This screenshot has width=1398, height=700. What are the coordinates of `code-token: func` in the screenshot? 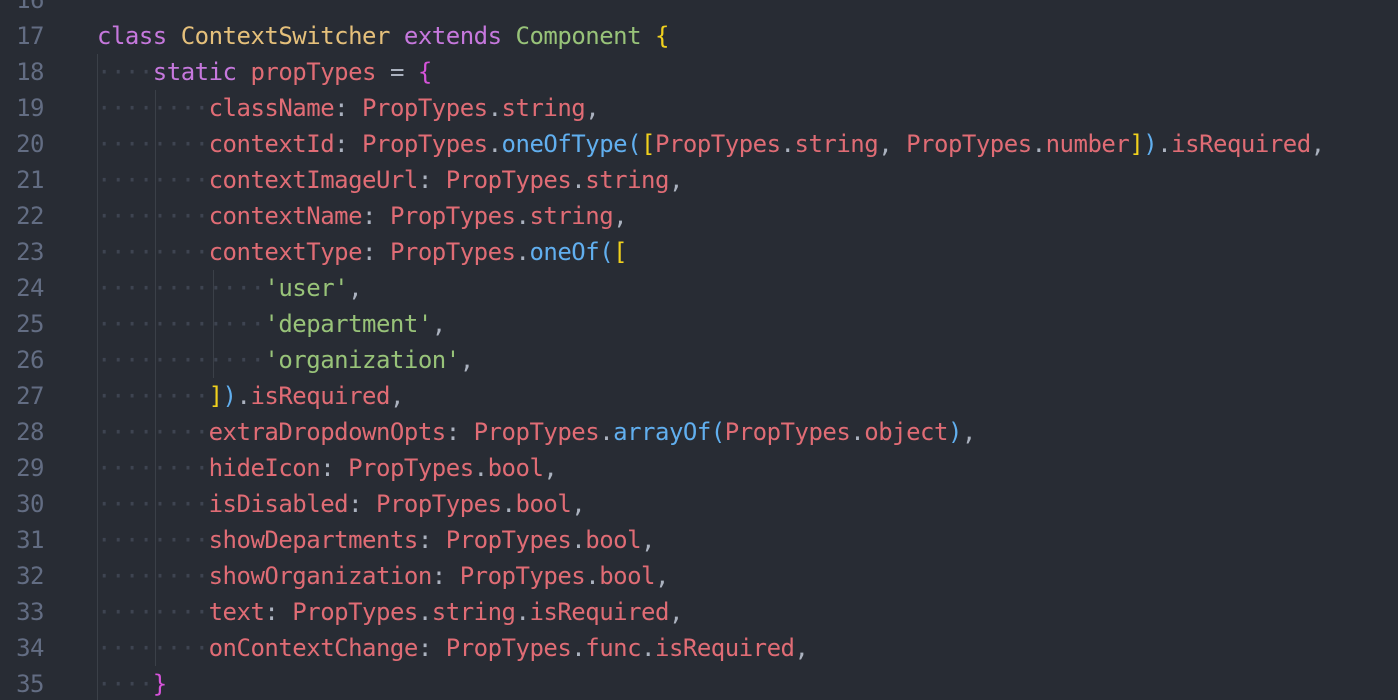 It's located at (613, 648).